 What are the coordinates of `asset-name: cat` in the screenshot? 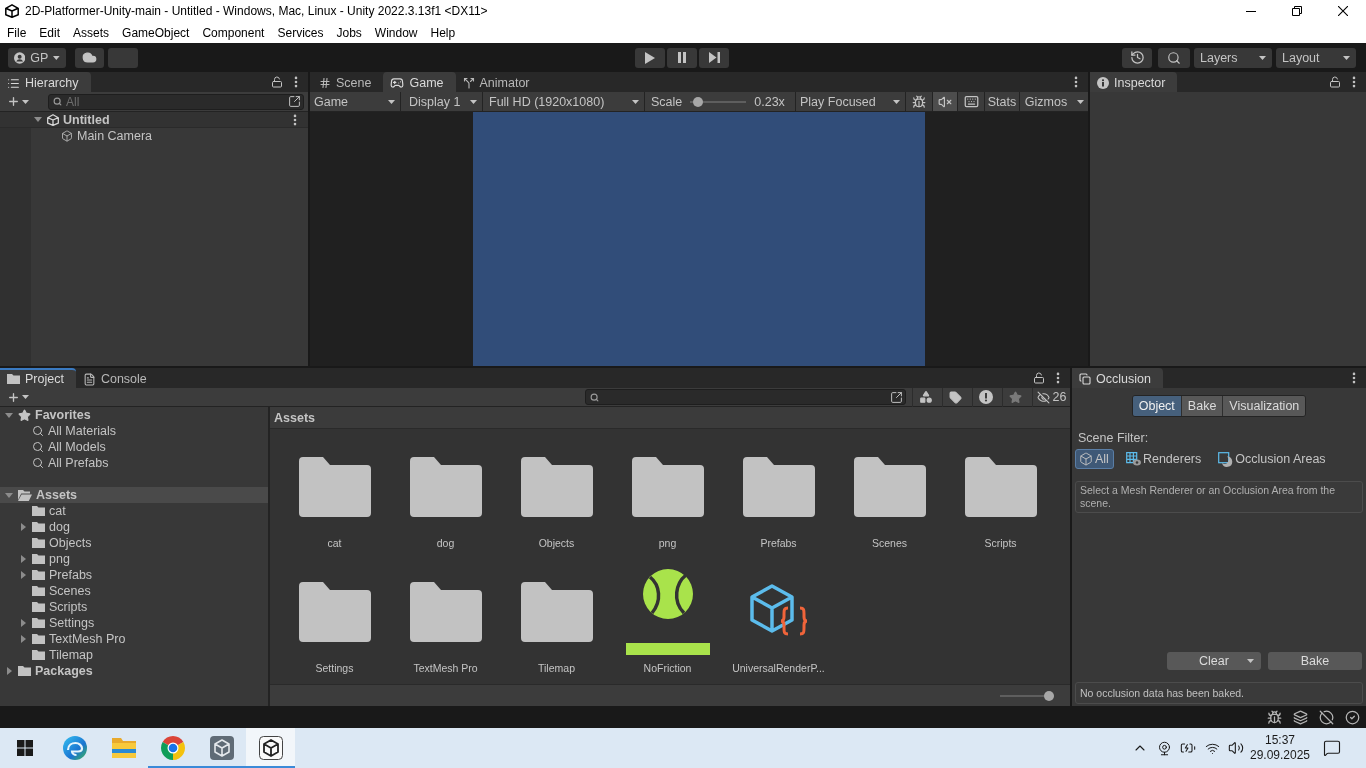 It's located at (334, 543).